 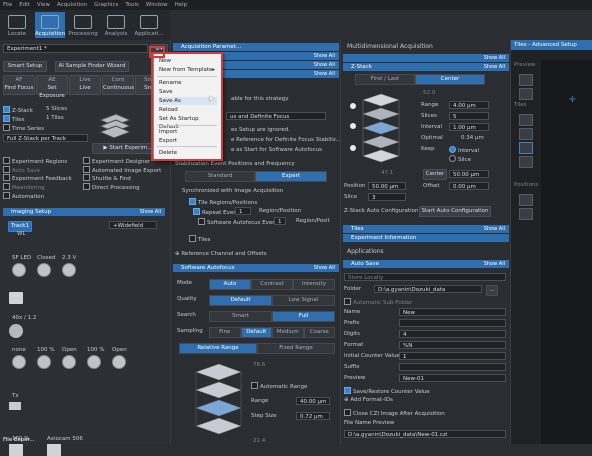 What do you see at coordinates (452, 345) in the screenshot?
I see `format-input: %N` at bounding box center [452, 345].